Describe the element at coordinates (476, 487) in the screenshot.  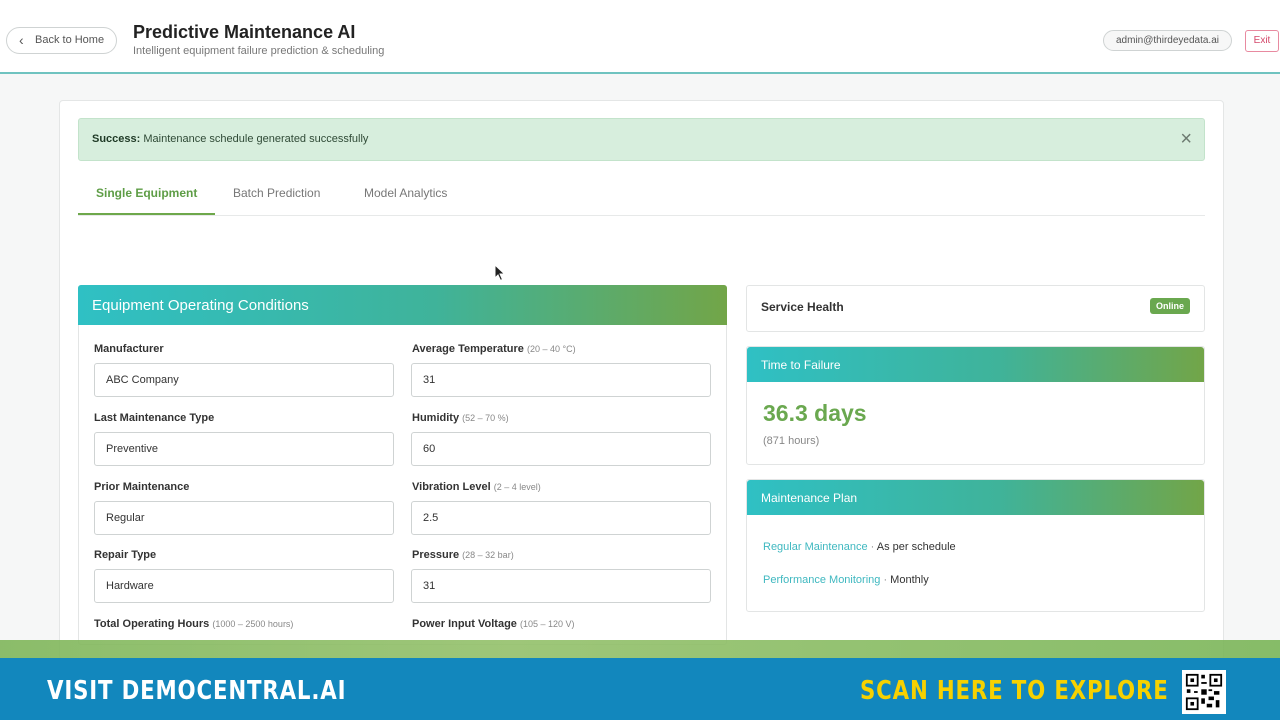
I see `field-label: Vibration Level (2 – 4 level)` at that location.